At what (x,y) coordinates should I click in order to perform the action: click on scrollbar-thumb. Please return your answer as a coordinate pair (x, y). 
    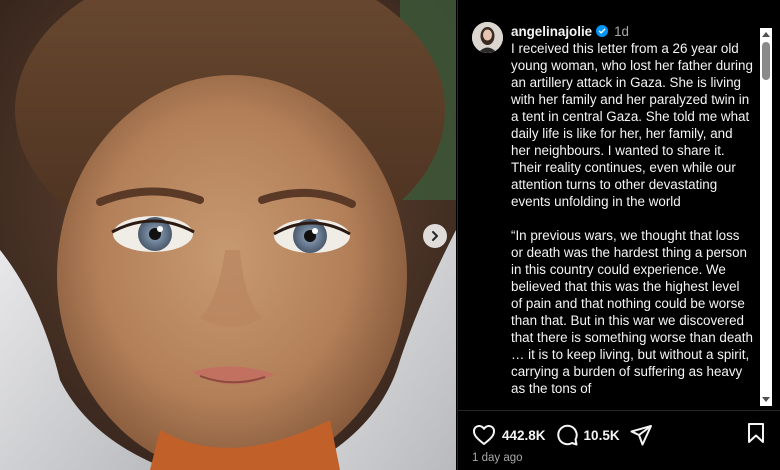
    Looking at the image, I should click on (766, 61).